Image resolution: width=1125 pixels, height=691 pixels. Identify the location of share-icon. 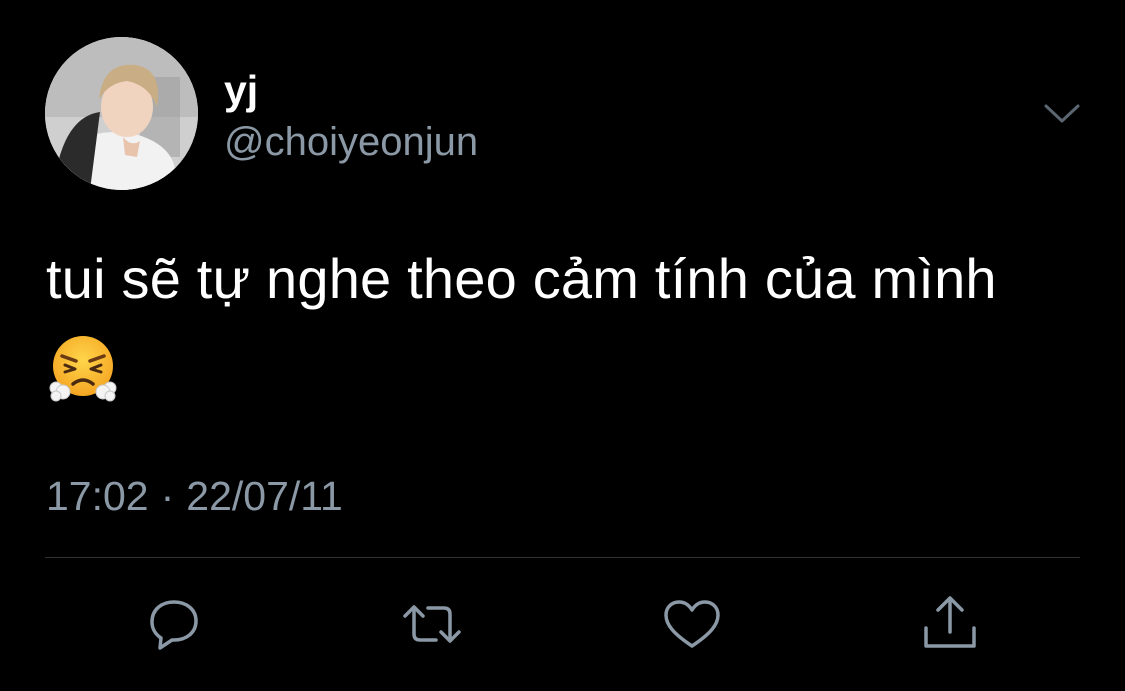
(950, 624).